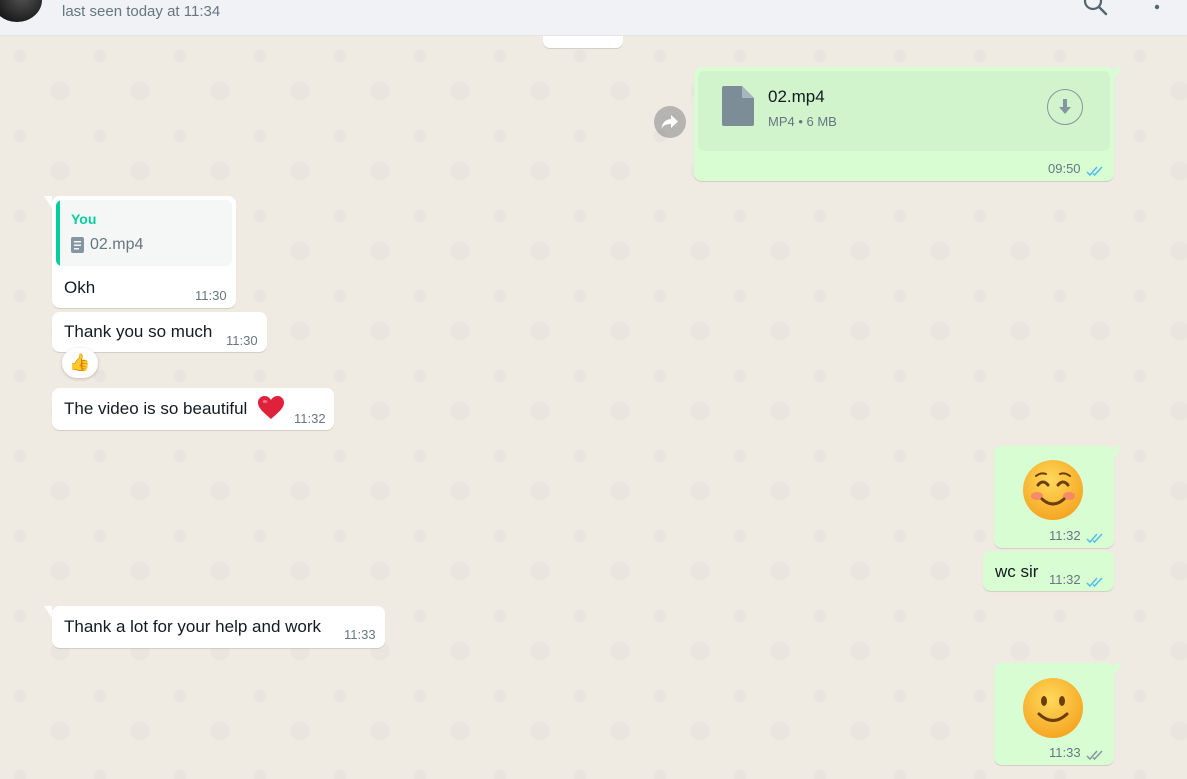 This screenshot has width=1187, height=779. I want to click on quote-file-name: 02.mp4, so click(117, 244).